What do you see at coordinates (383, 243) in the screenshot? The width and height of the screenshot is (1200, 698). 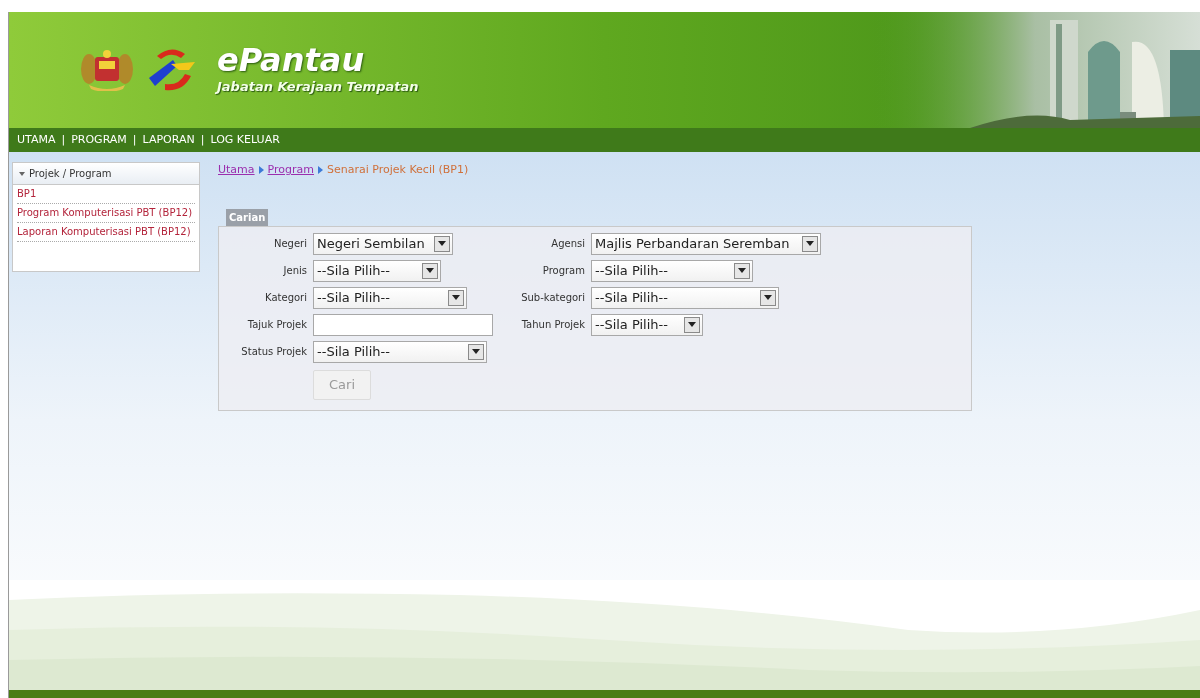 I see `select-field: Negeri Sembilan` at bounding box center [383, 243].